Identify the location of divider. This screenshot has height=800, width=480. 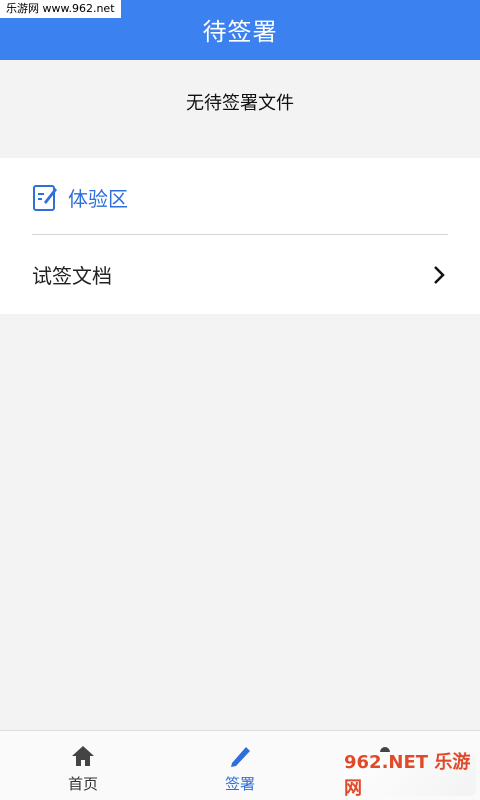
(240, 234).